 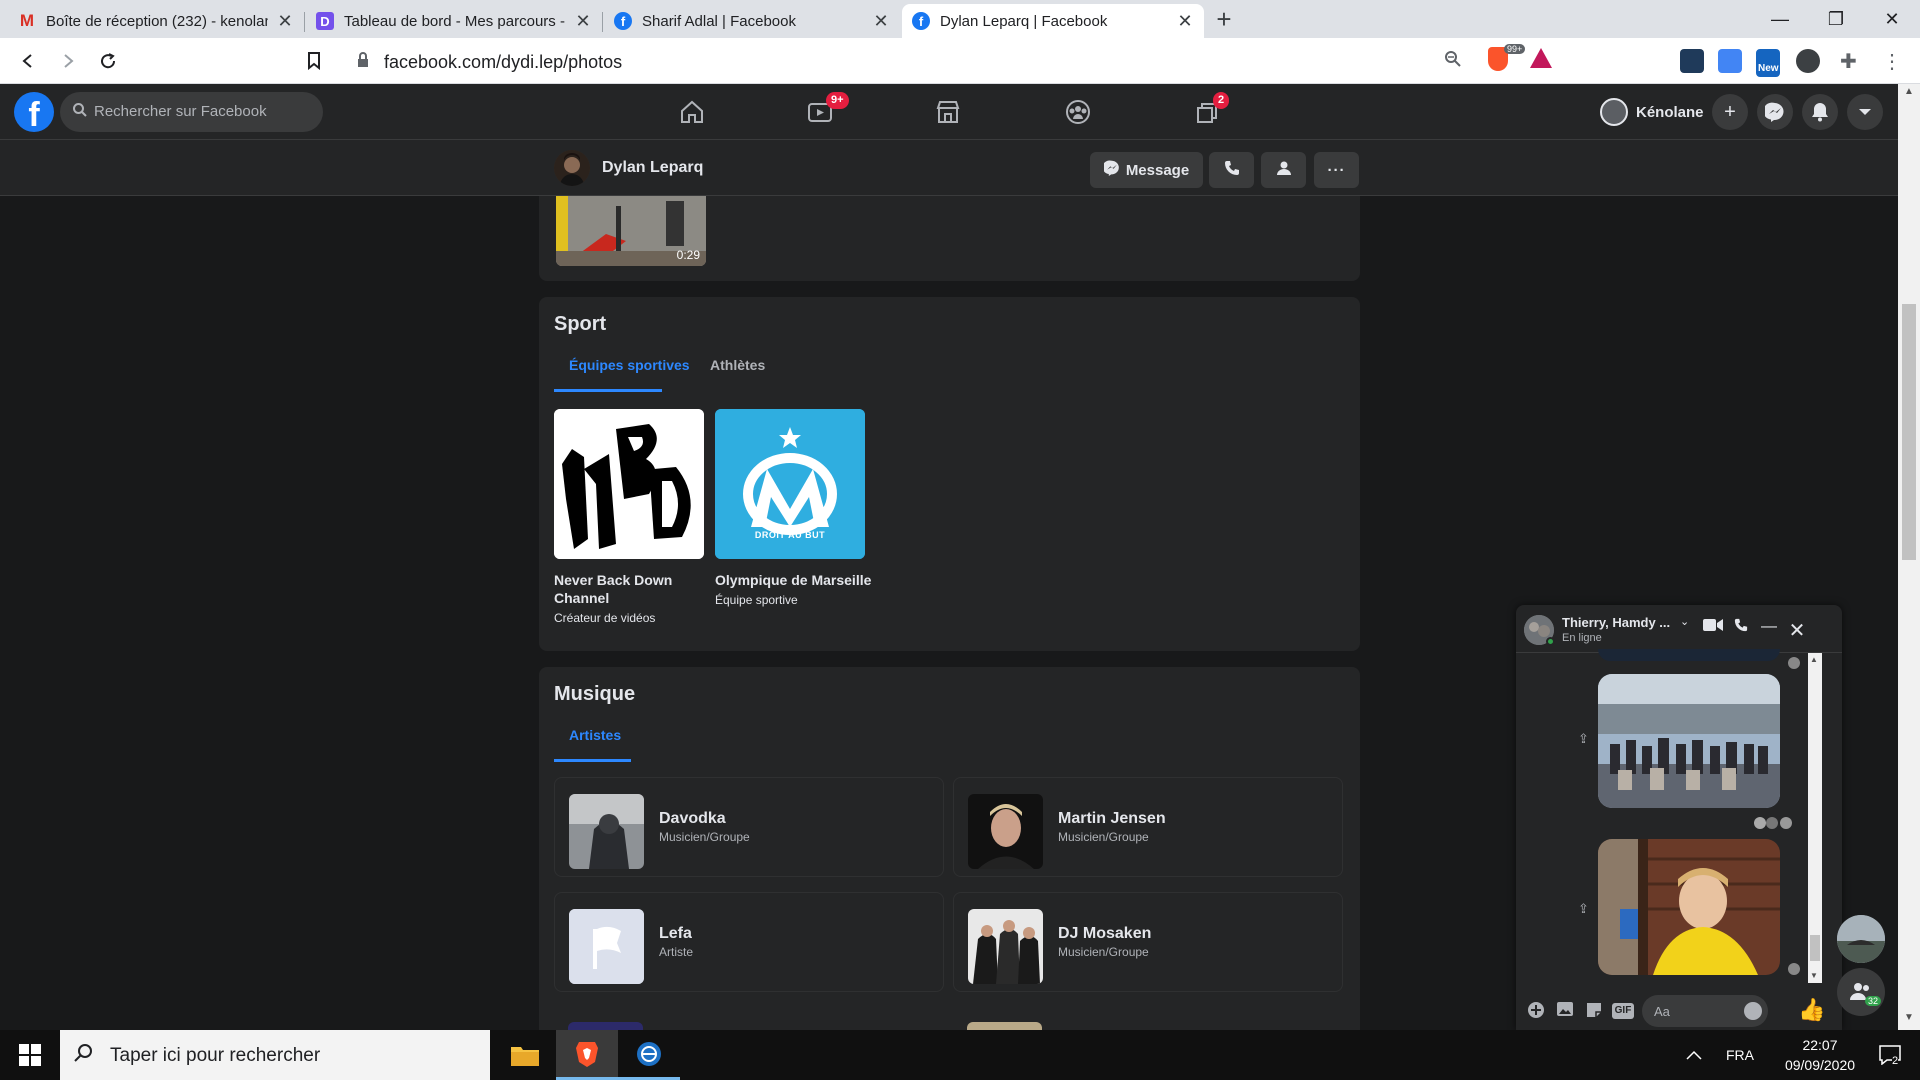 I want to click on extensions-puzzle-icon: ✚, so click(x=1852, y=61).